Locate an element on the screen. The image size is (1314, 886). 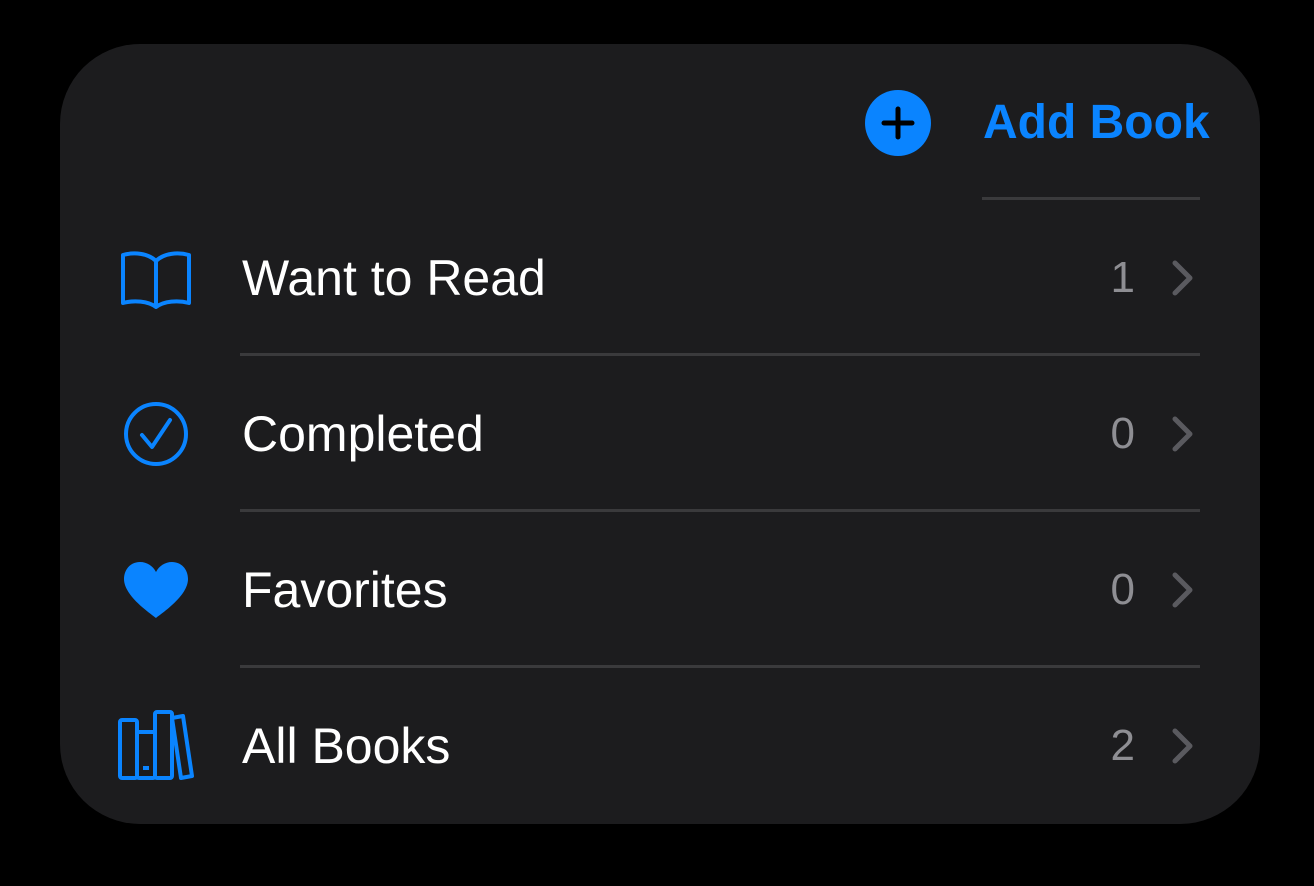
list-row-label: Completed is located at coordinates (363, 434).